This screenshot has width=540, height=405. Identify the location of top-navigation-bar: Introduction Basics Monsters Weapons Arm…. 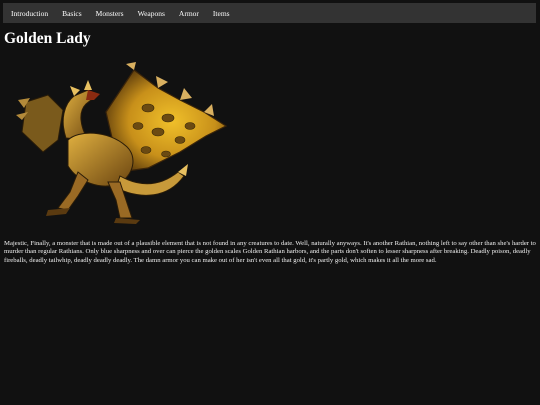
(269, 13).